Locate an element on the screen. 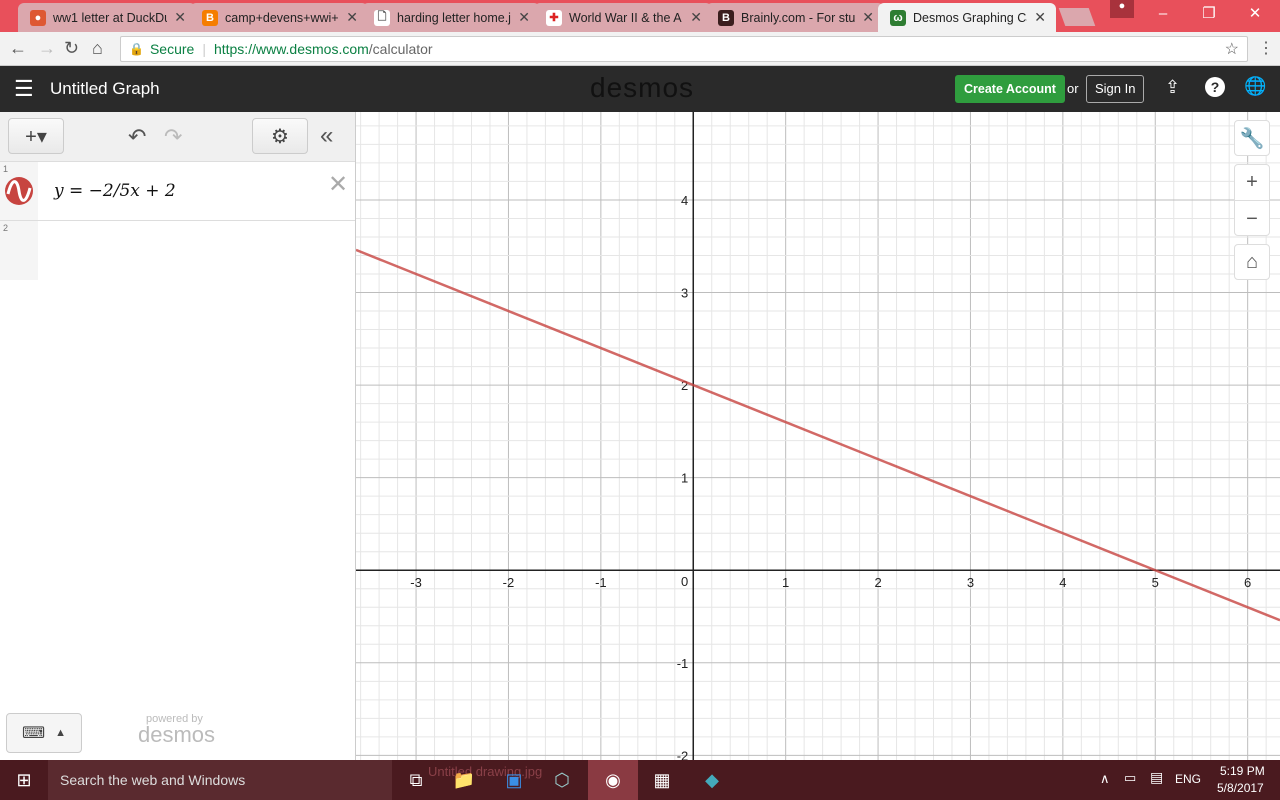 The height and width of the screenshot is (800, 1280). url-host: https://www.desmos.com is located at coordinates (291, 49).